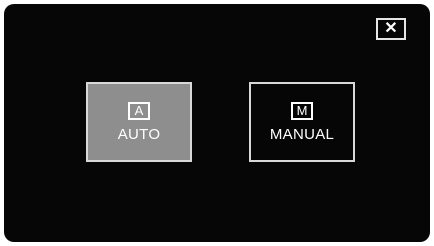  I want to click on auto-icon: A, so click(139, 110).